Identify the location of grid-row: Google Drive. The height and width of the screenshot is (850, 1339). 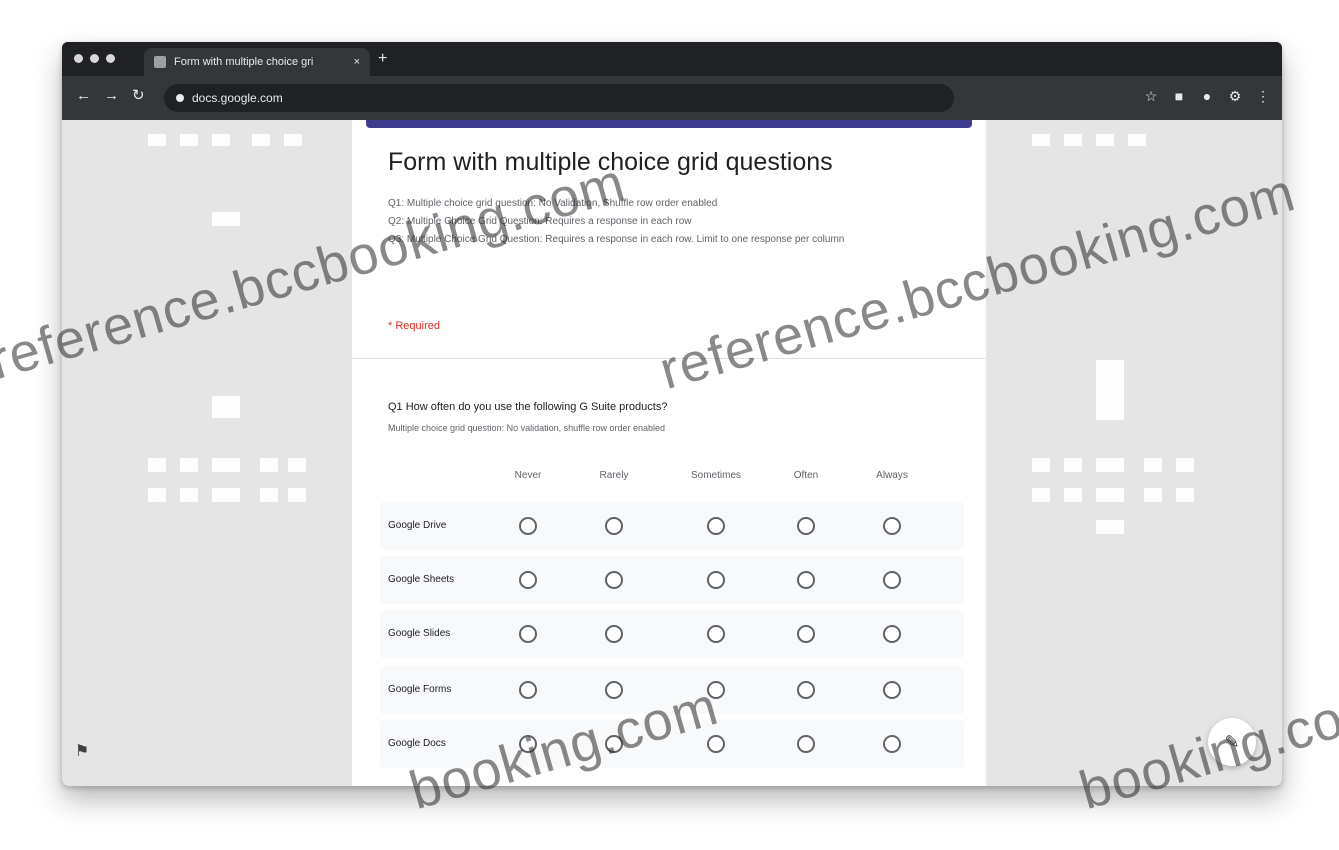
(672, 526).